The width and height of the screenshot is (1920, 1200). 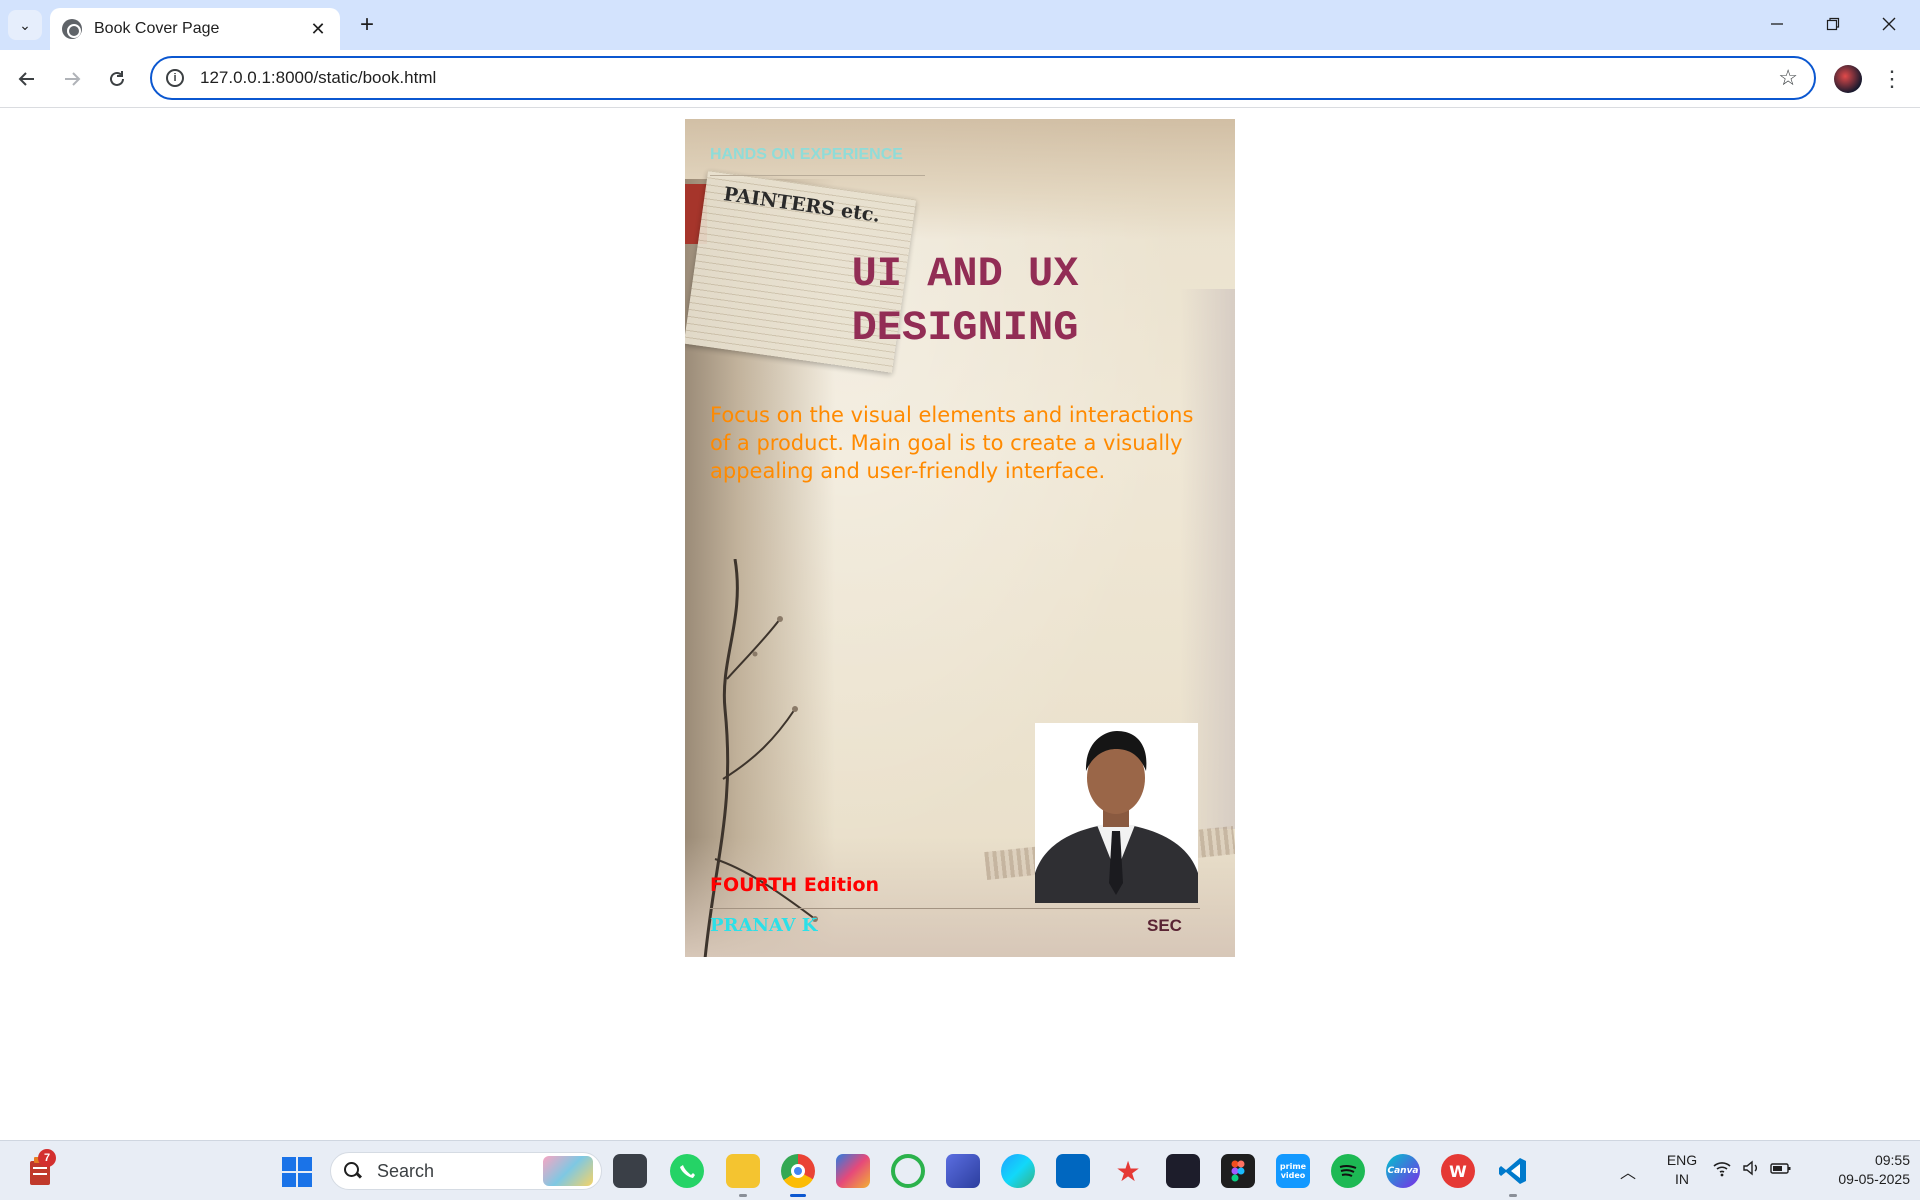 I want to click on volume-icon, so click(x=1750, y=1168).